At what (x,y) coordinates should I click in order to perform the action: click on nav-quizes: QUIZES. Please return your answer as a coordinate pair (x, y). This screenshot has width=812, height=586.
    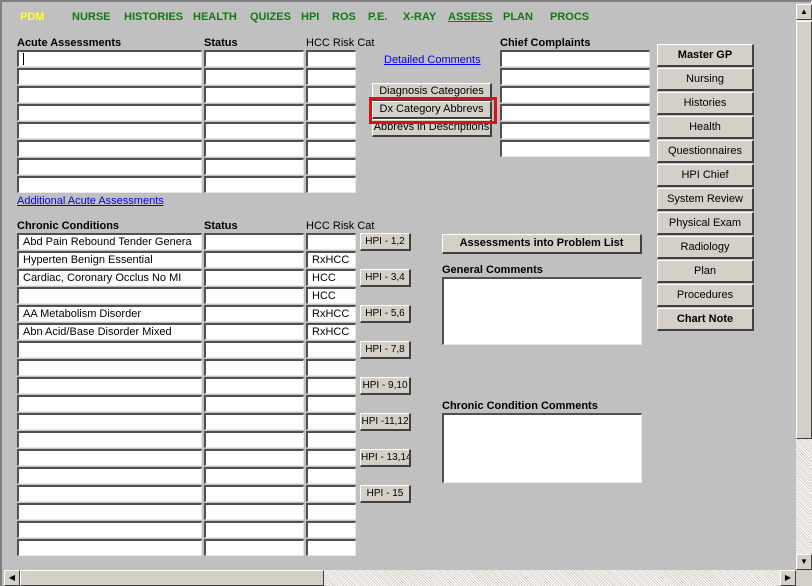
    Looking at the image, I should click on (270, 17).